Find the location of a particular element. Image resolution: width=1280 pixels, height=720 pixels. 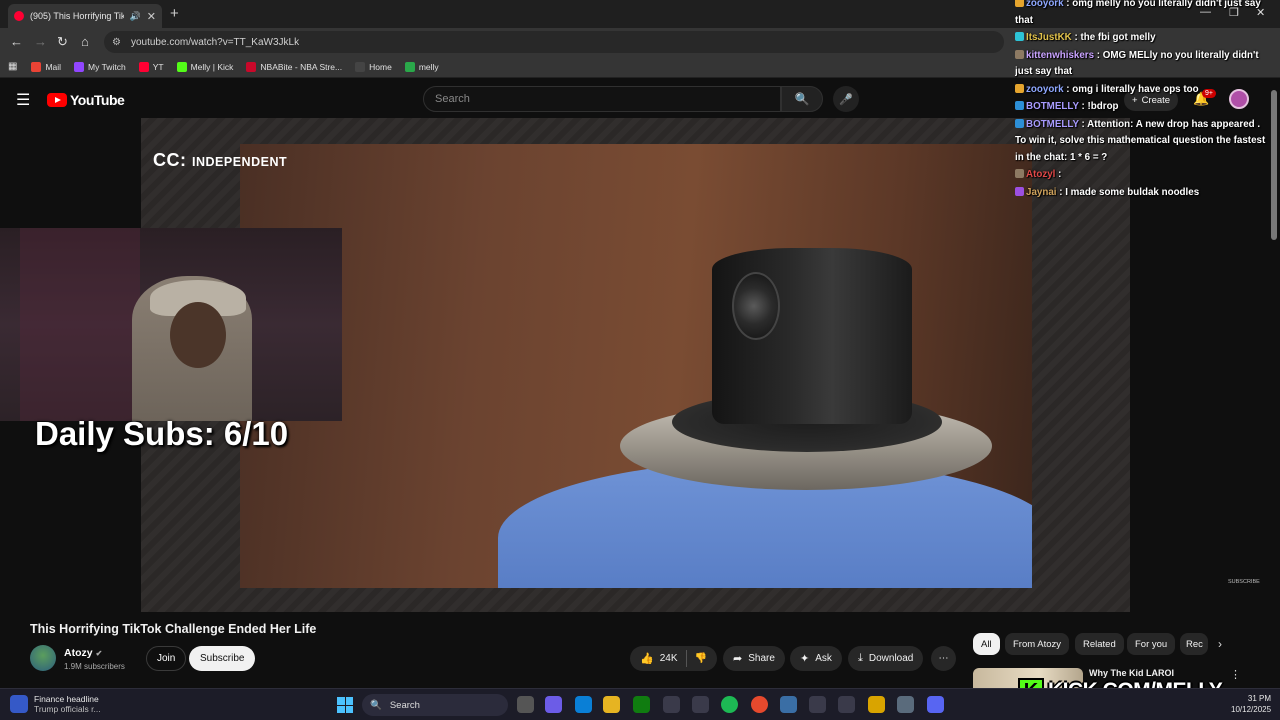

spotify-icon is located at coordinates (729, 704).